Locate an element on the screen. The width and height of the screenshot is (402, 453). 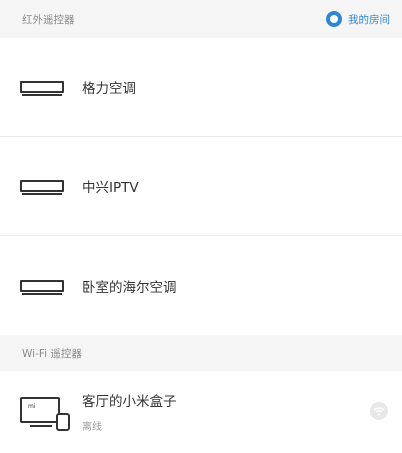
wifi-icon is located at coordinates (379, 411).